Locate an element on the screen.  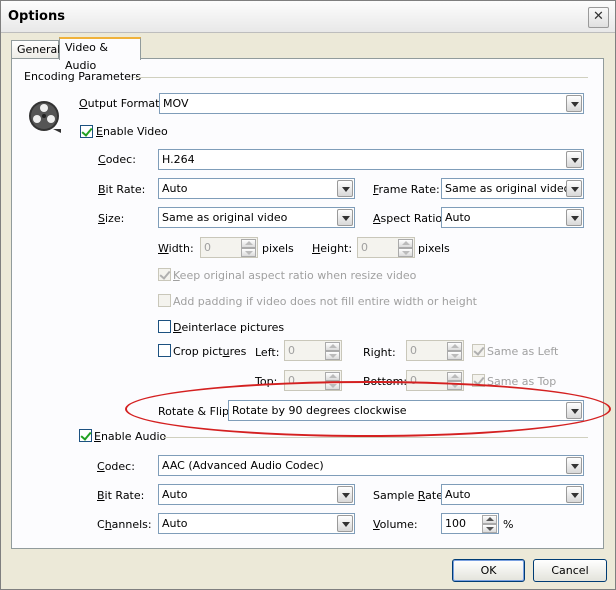
deinterlace-checkbox is located at coordinates (164, 326).